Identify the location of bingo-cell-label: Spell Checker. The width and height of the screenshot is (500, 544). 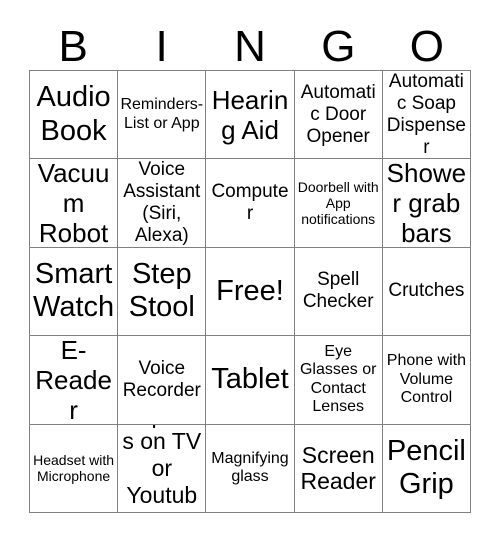
(338, 291).